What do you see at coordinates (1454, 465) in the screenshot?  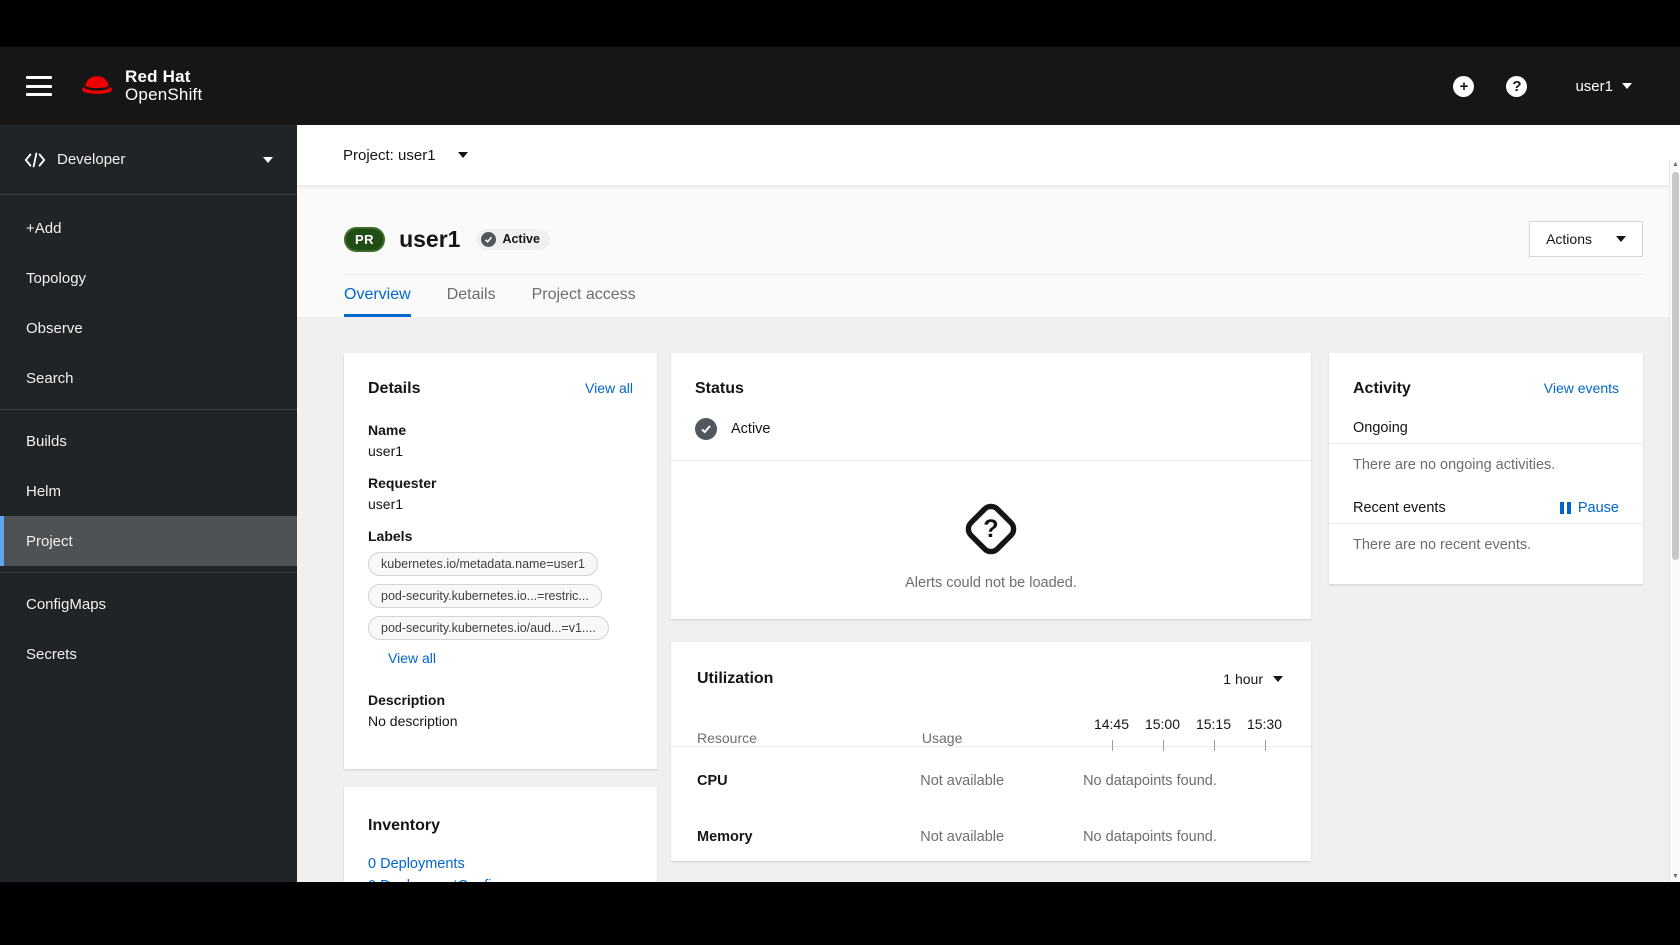 I see `ongoing-empty-message: There are no ongoing activities.` at bounding box center [1454, 465].